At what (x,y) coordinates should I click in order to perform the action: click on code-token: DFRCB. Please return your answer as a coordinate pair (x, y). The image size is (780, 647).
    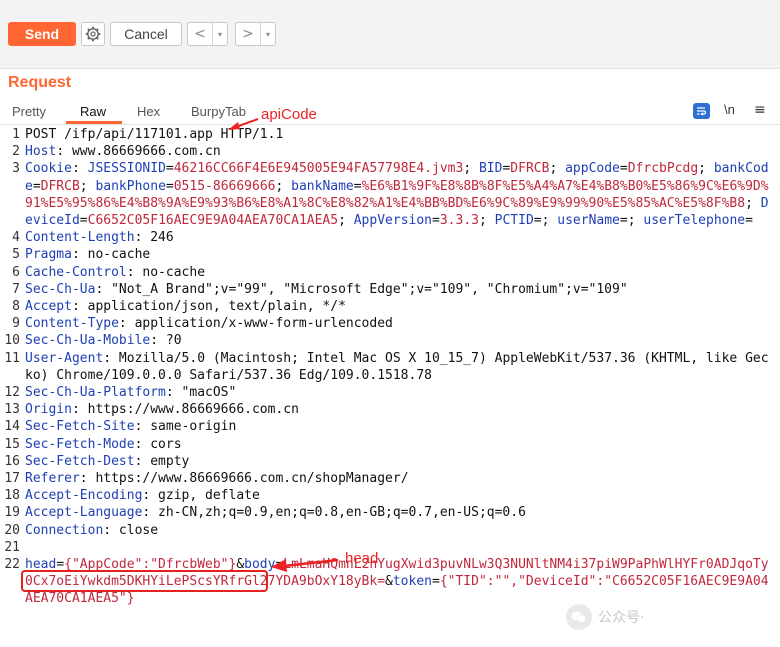
    Looking at the image, I should click on (530, 169).